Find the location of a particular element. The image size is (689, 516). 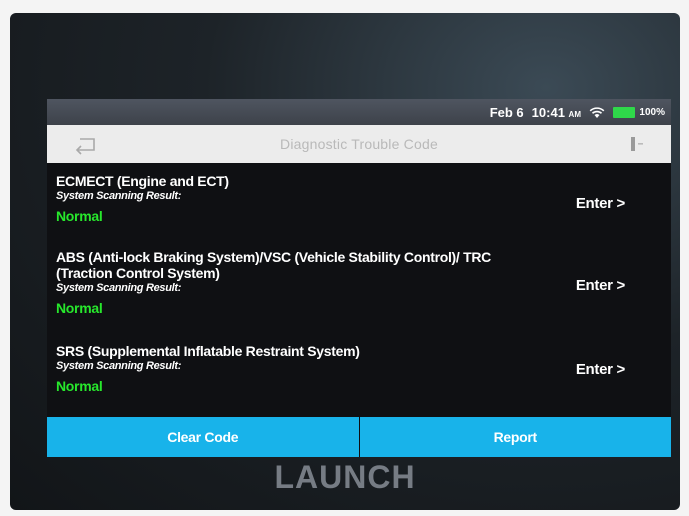

status-bar: Feb 6 10:41 AM 100% is located at coordinates (359, 112).